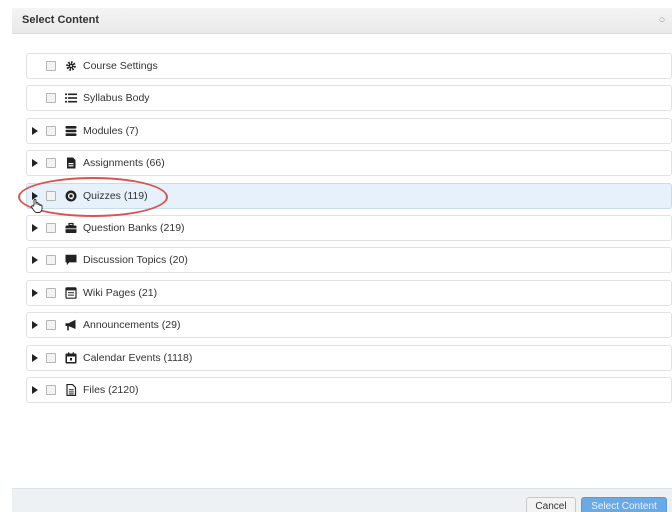 This screenshot has width=672, height=512. What do you see at coordinates (120, 66) in the screenshot?
I see `list-item-label: Course Settings` at bounding box center [120, 66].